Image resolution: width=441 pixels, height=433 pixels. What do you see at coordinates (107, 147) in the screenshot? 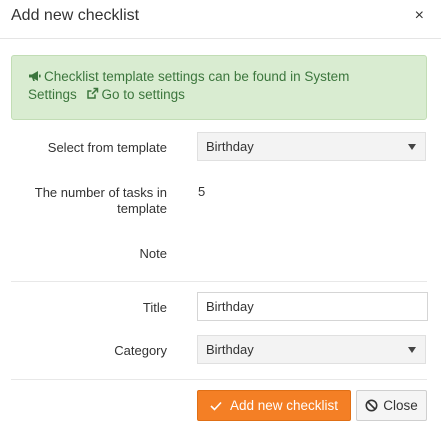
I see `template-label: Select from template` at bounding box center [107, 147].